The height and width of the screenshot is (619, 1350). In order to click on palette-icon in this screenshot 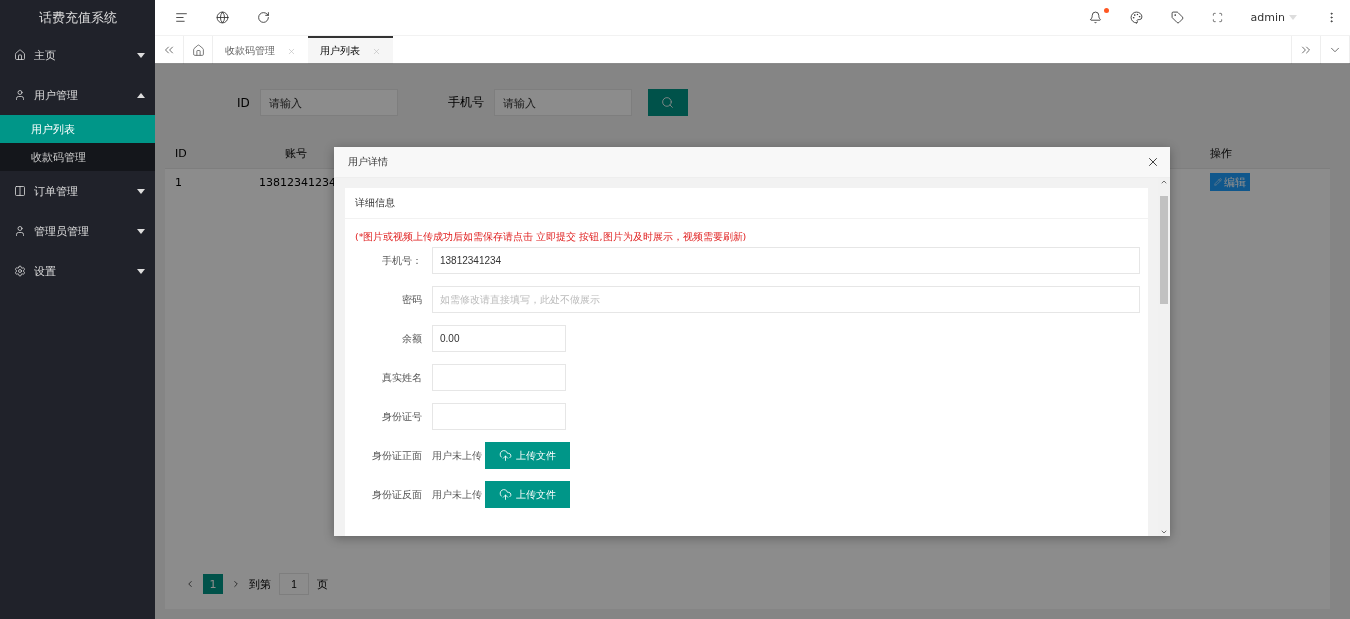, I will do `click(1136, 17)`.